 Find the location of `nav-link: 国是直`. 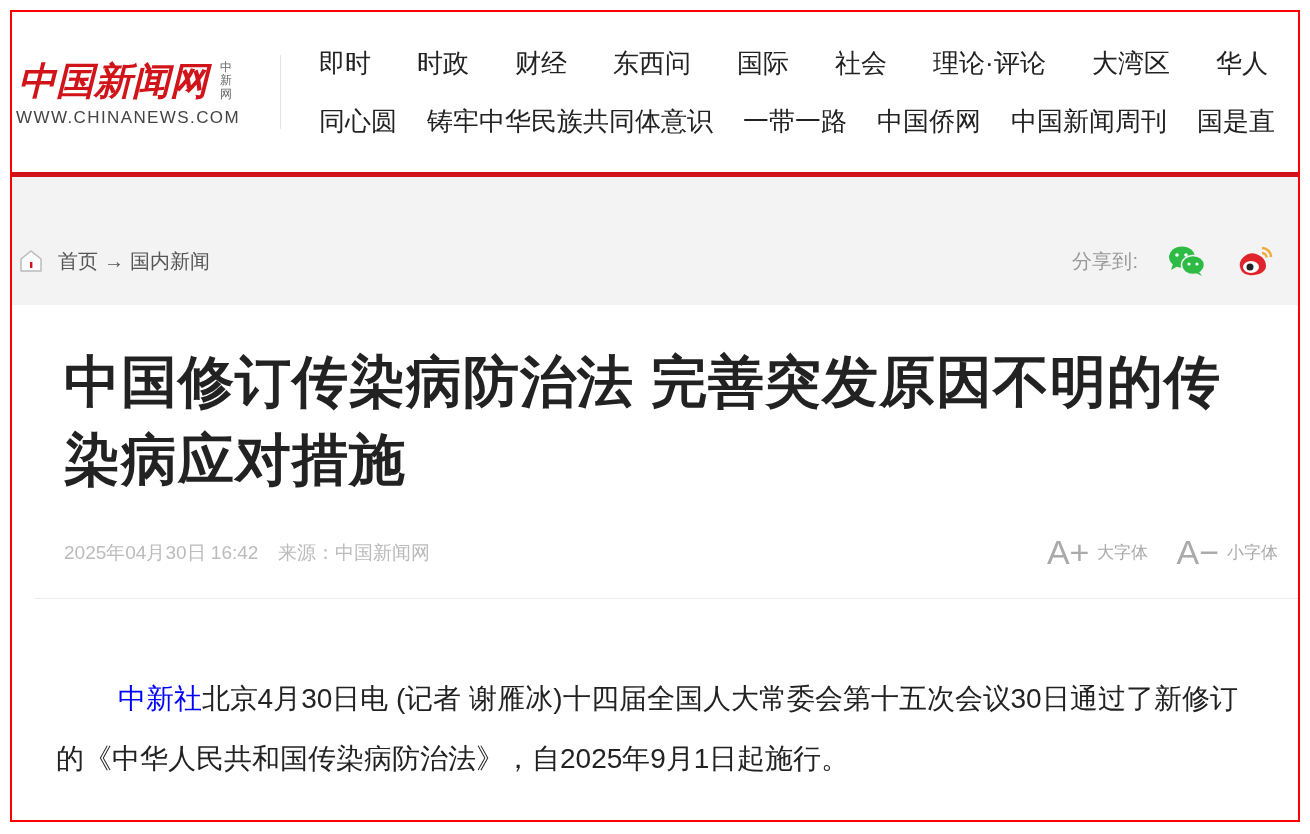

nav-link: 国是直 is located at coordinates (1236, 121).